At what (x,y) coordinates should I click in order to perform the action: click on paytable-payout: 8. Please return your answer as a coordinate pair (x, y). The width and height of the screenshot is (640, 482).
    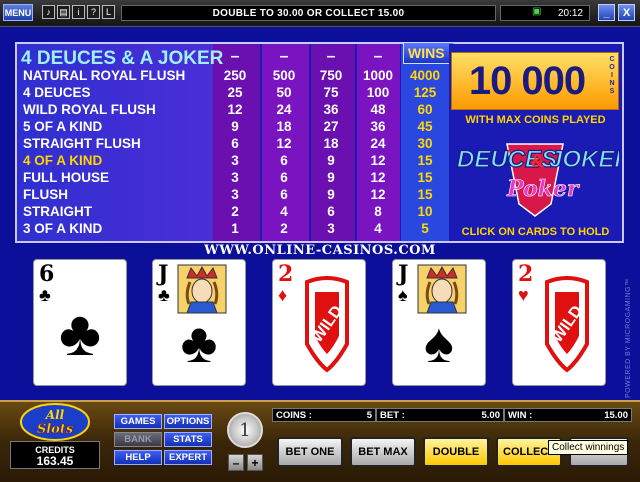
    Looking at the image, I should click on (378, 211).